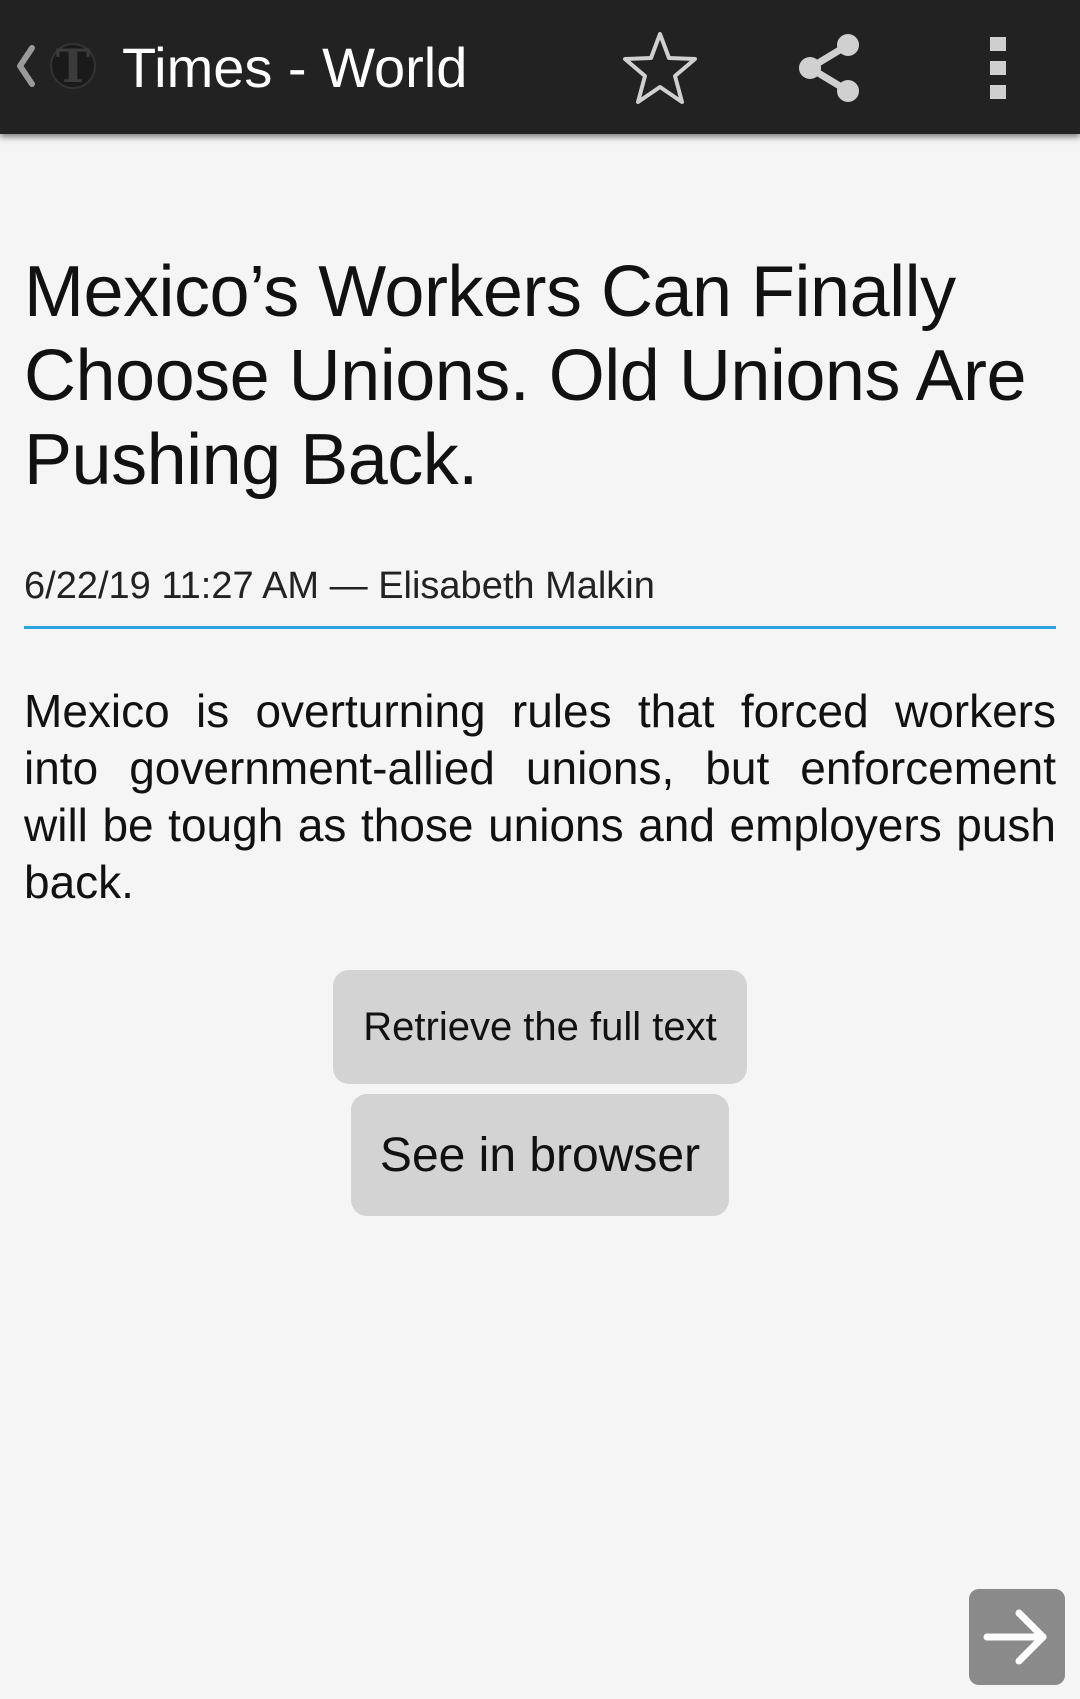 This screenshot has height=1699, width=1080. I want to click on svg-text: T, so click(73, 66).